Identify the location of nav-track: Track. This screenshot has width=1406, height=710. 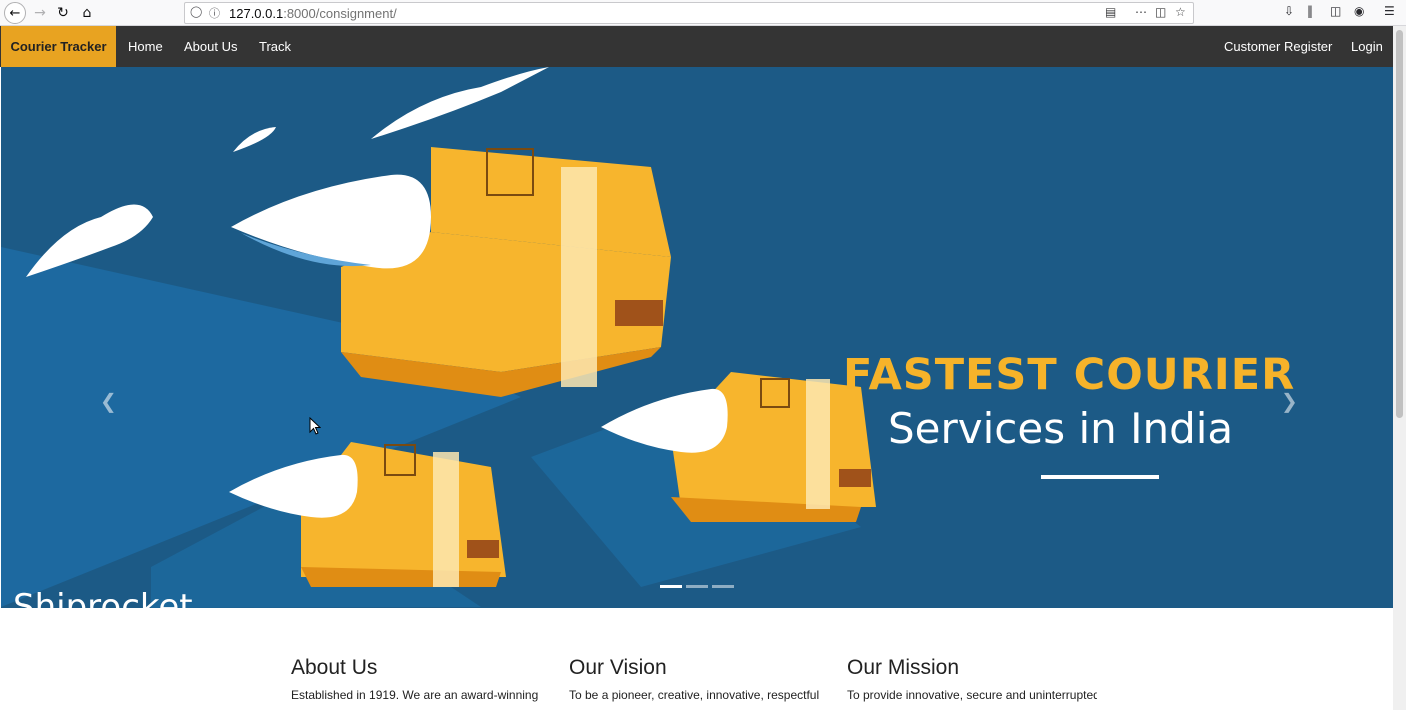
(275, 46).